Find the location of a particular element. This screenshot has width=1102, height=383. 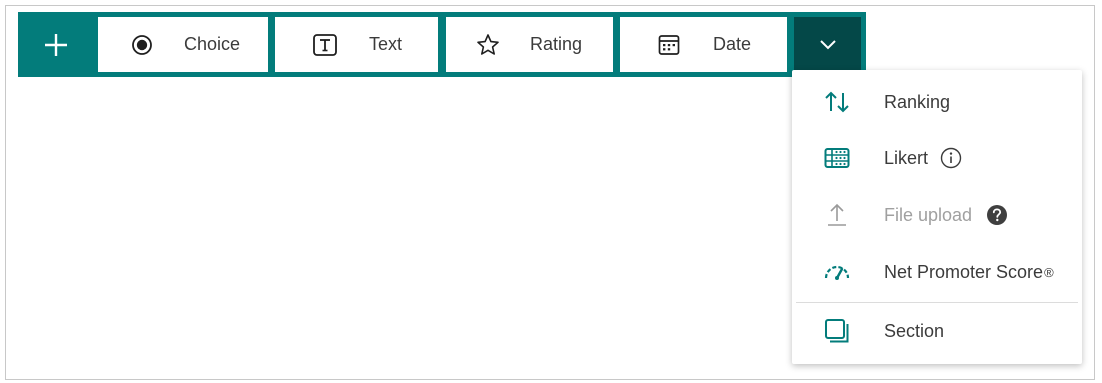

choice-label: Choice is located at coordinates (212, 44).